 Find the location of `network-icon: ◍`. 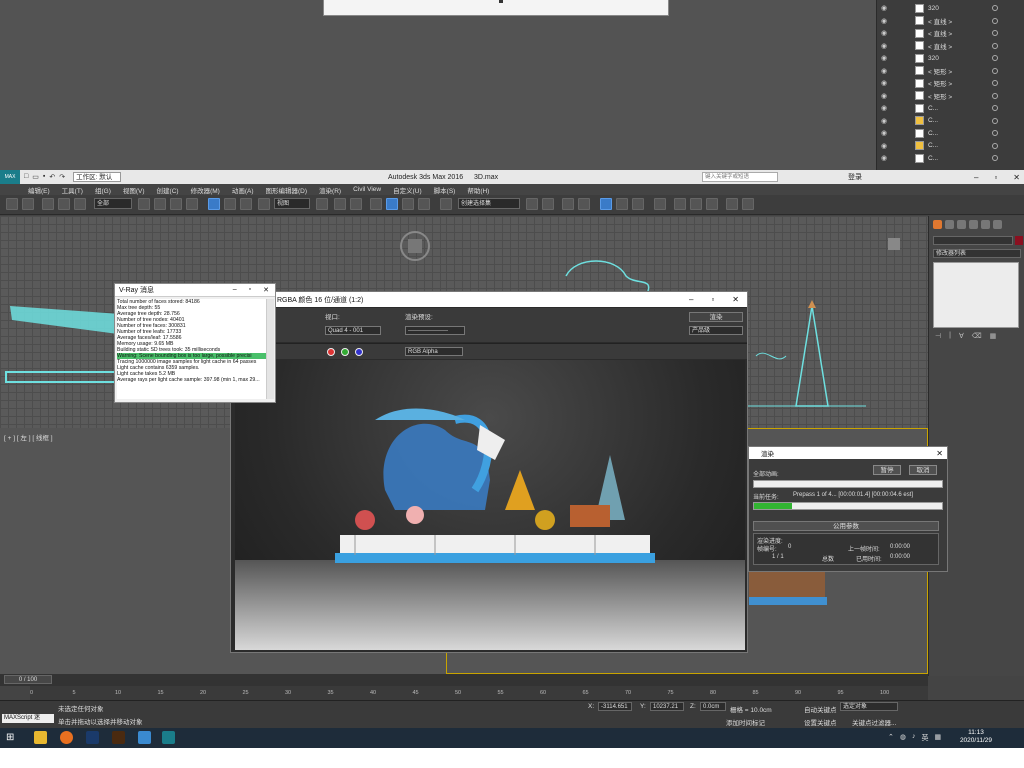

network-icon: ◍ is located at coordinates (903, 738).